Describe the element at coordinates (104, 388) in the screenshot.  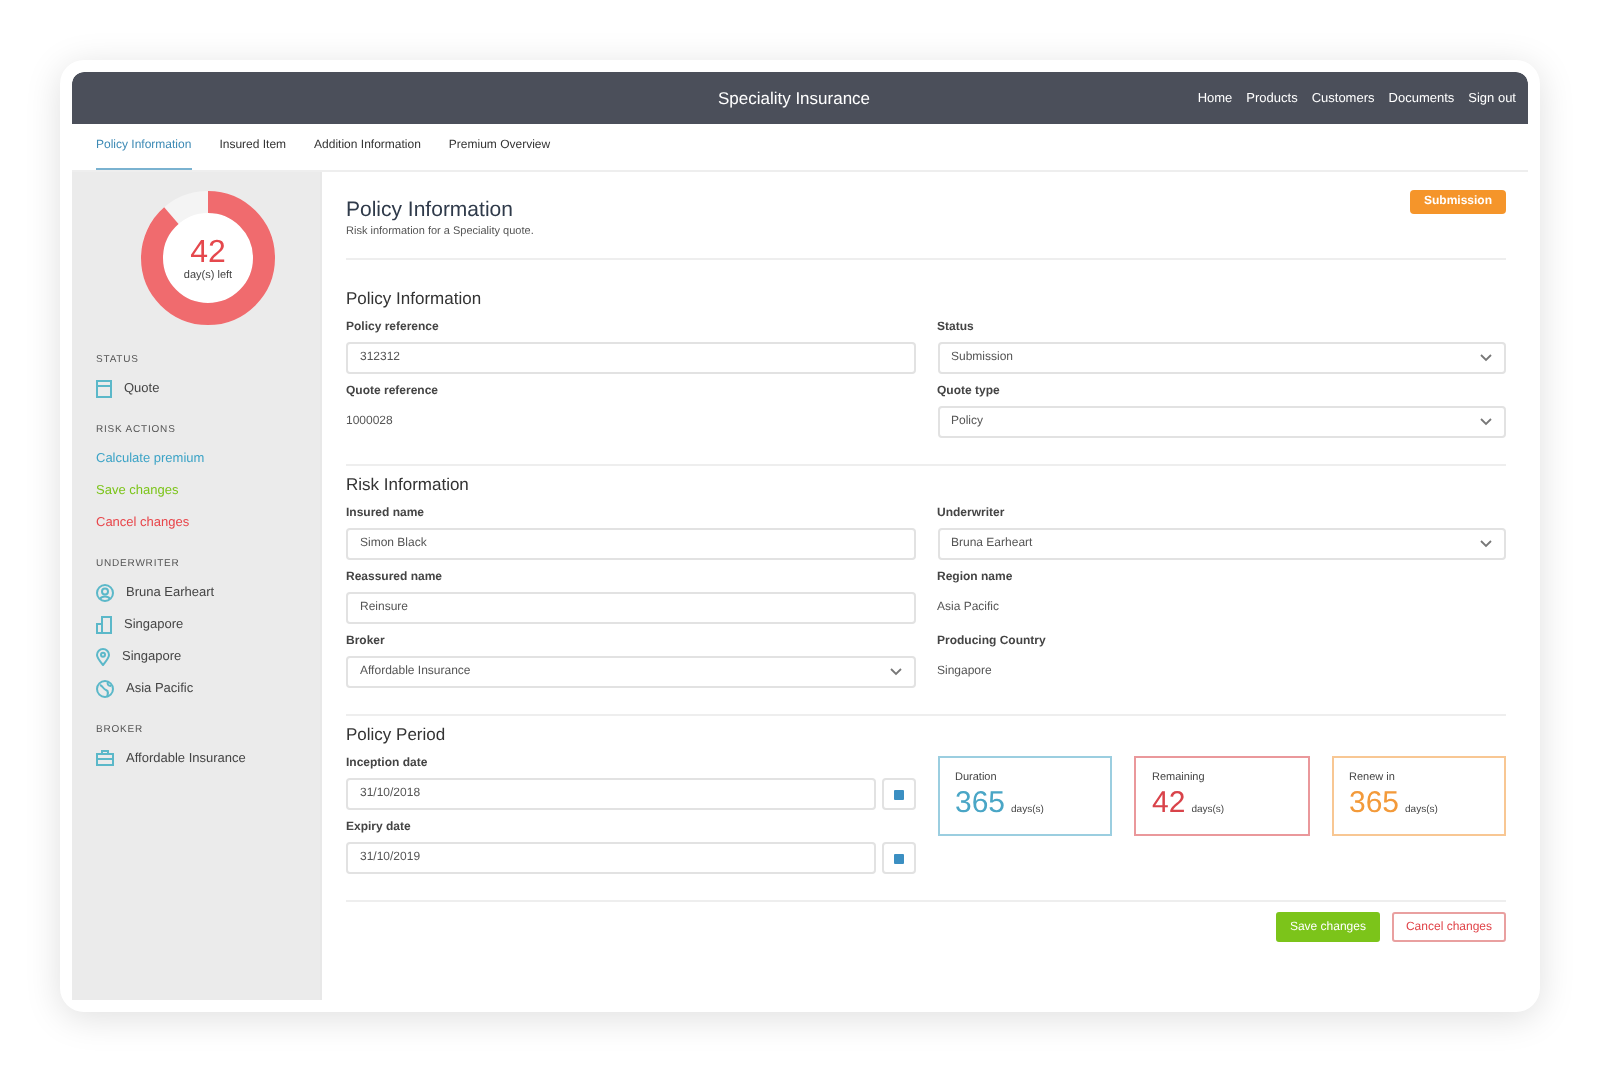
I see `document-icon` at that location.